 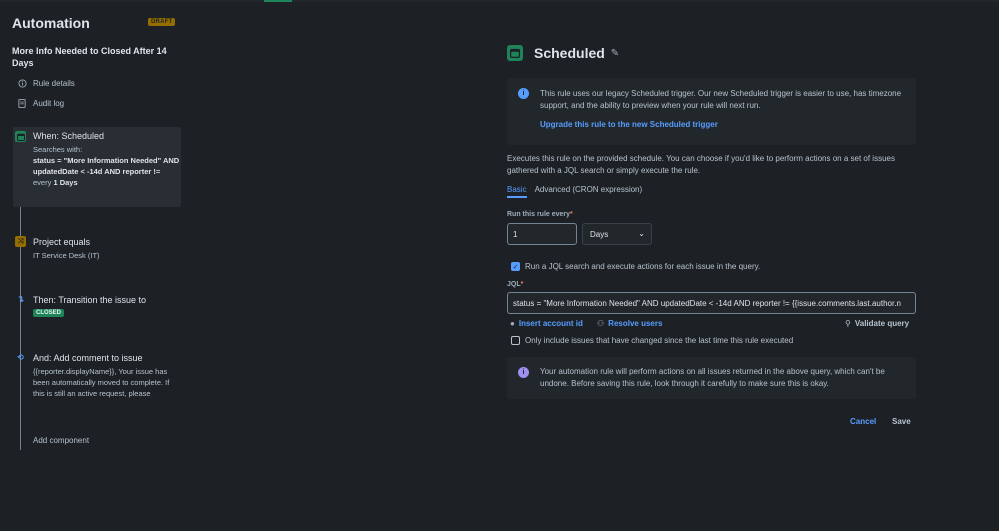 What do you see at coordinates (66, 255) in the screenshot?
I see `step-body: IT Service Desk (IT)` at bounding box center [66, 255].